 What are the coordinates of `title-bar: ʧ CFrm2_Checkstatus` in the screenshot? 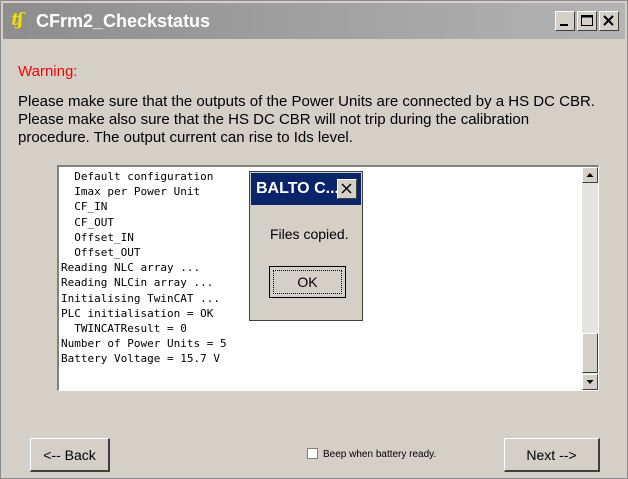 It's located at (314, 21).